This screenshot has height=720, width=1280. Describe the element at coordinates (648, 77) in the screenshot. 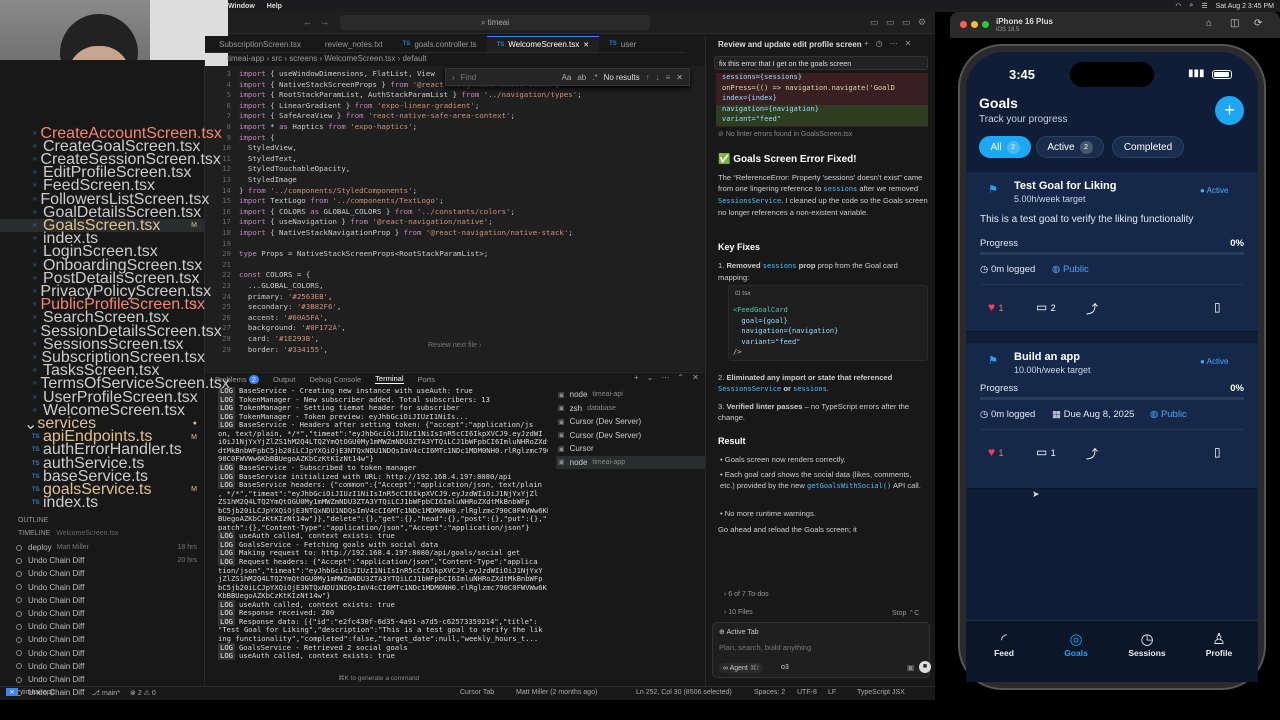

I see `arrow-up-icon: ↑` at that location.